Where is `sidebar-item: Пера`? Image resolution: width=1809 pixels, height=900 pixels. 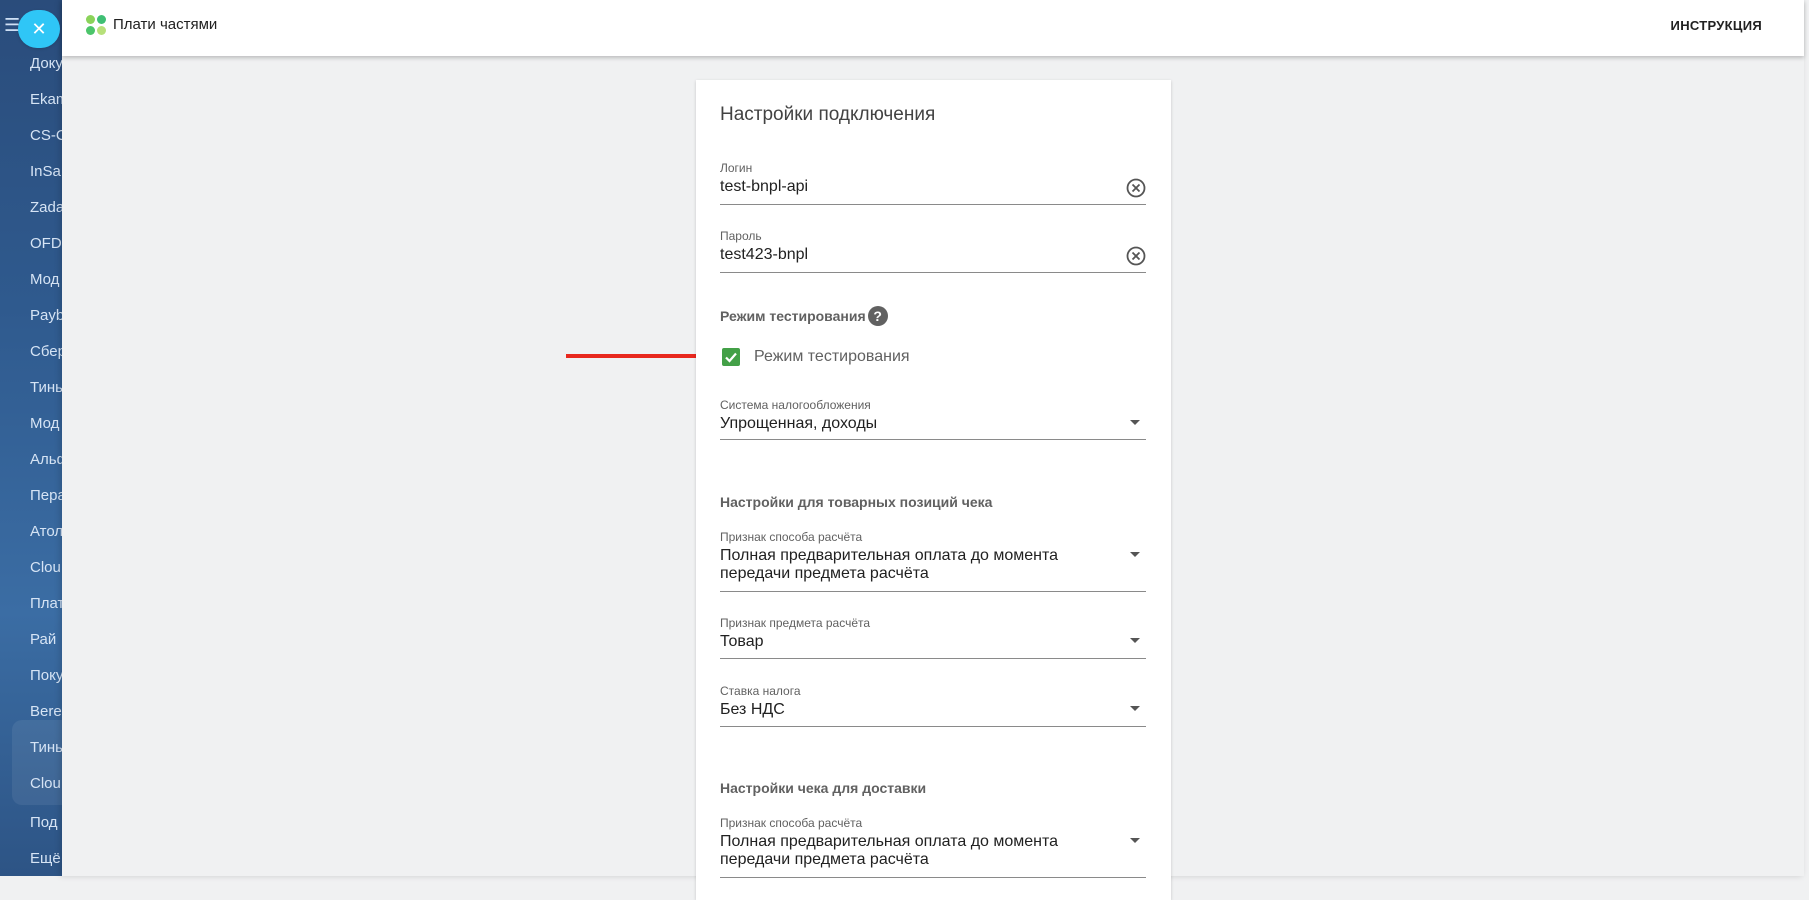 sidebar-item: Пера is located at coordinates (46, 495).